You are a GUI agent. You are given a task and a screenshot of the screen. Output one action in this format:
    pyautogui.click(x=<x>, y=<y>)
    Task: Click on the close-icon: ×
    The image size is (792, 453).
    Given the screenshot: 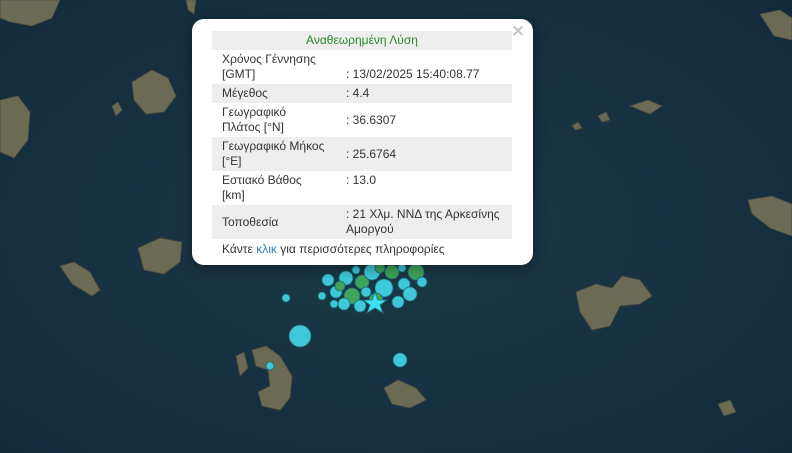 What is the action you would take?
    pyautogui.click(x=518, y=31)
    